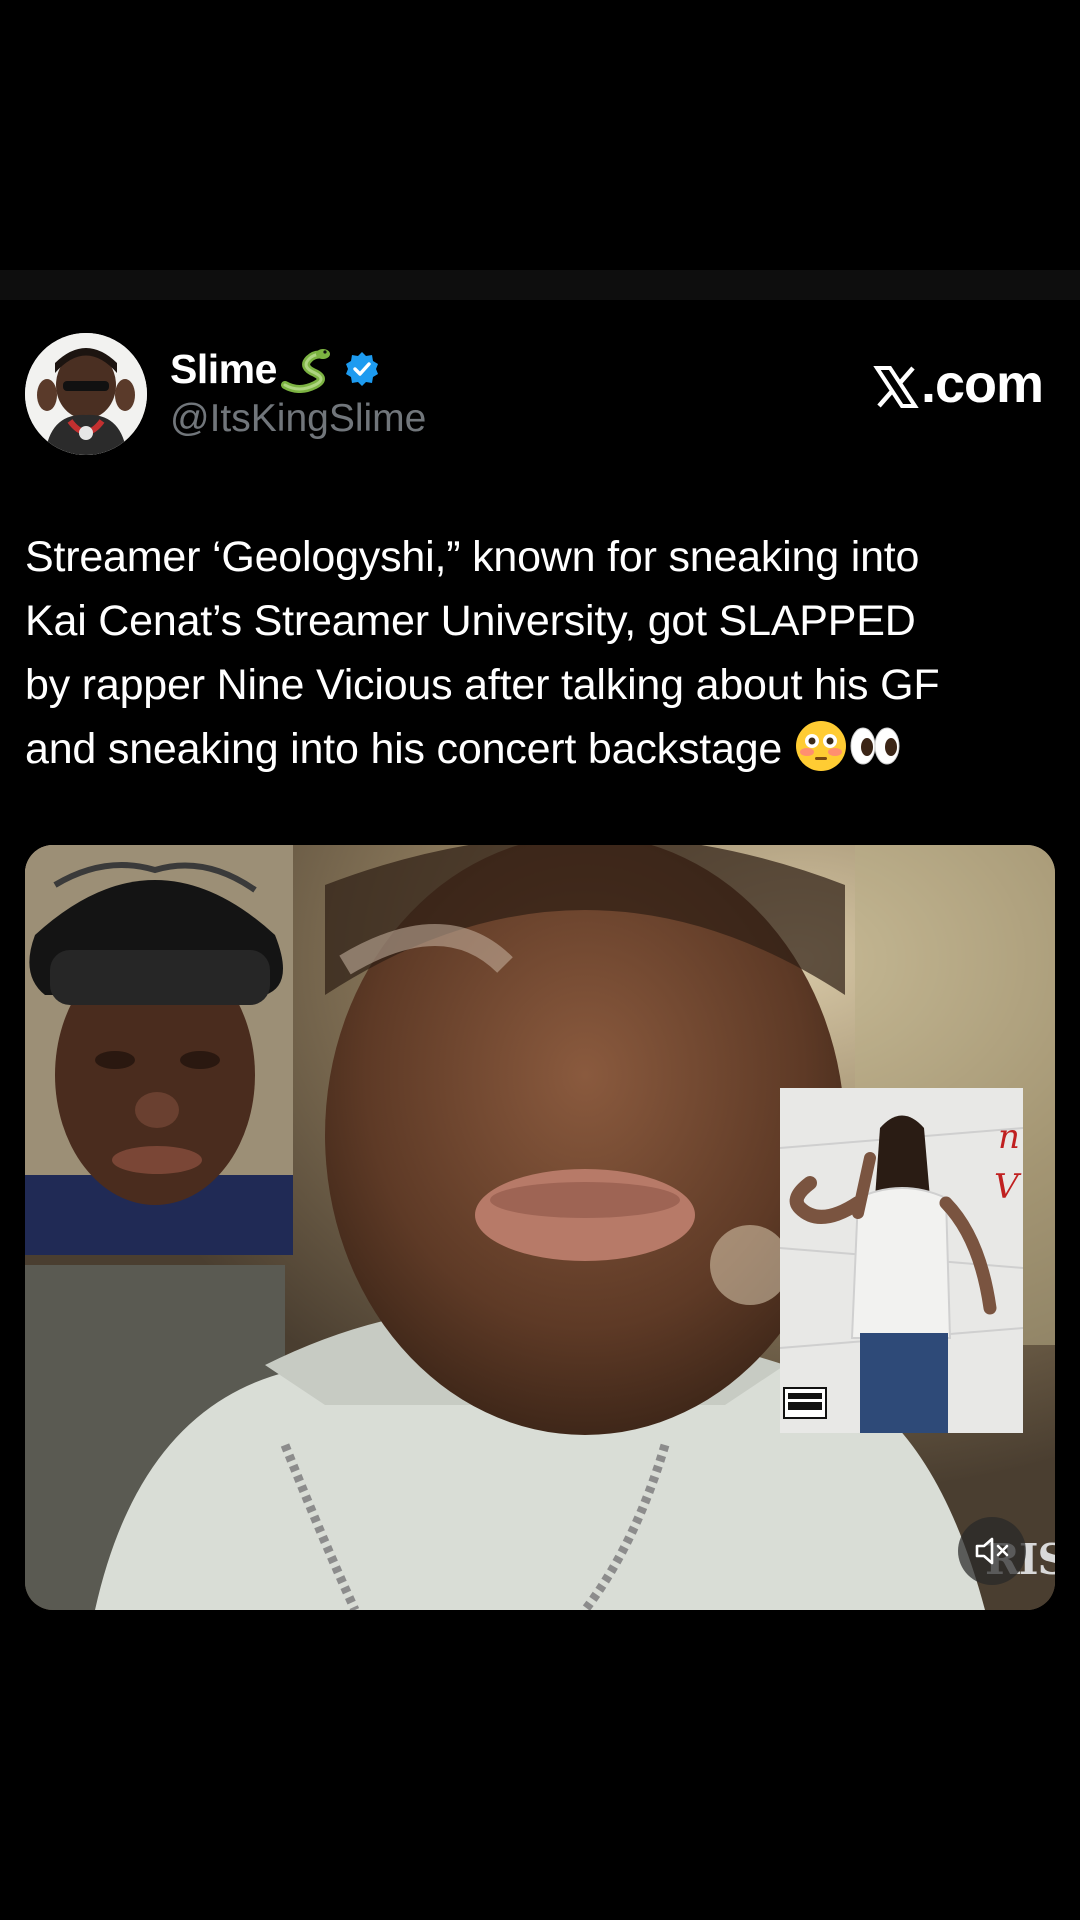 The width and height of the screenshot is (1080, 1920). I want to click on snake-emoji, so click(305, 369).